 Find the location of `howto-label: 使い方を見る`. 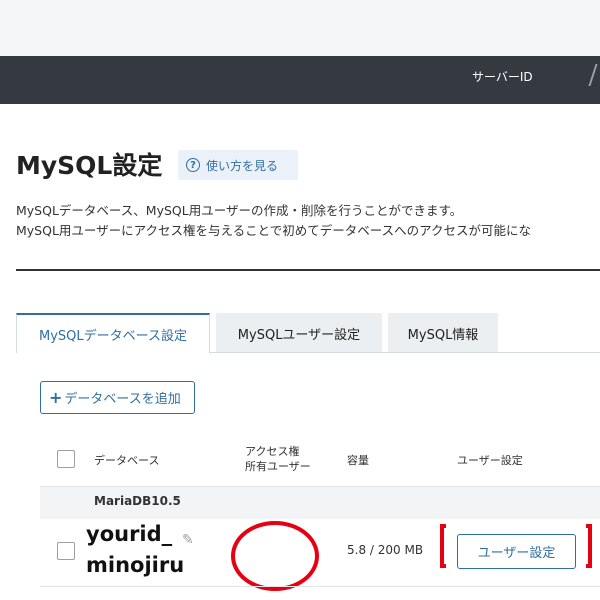

howto-label: 使い方を見る is located at coordinates (242, 165).